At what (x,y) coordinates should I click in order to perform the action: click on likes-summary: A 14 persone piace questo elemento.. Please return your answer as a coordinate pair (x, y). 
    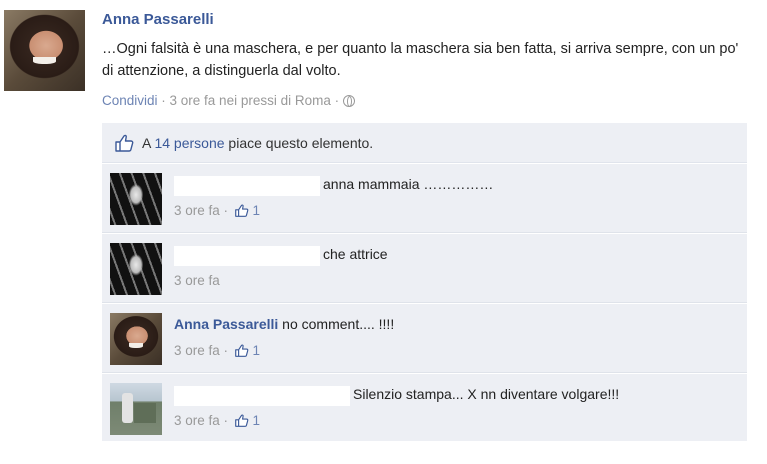
    Looking at the image, I should click on (424, 143).